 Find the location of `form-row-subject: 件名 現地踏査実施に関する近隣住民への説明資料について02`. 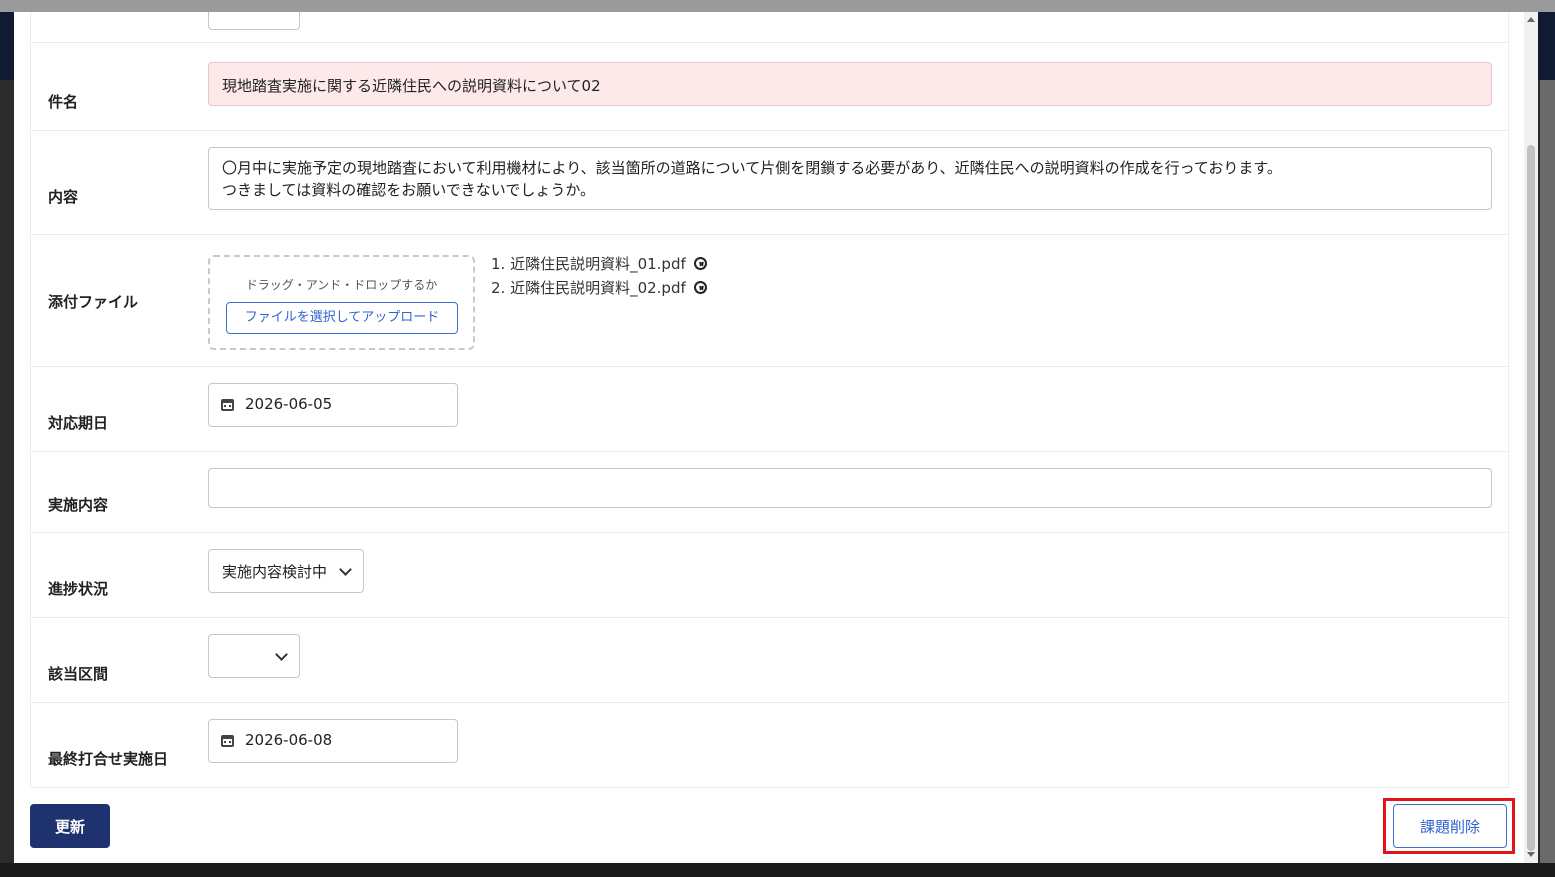

form-row-subject: 件名 現地踏査実施に関する近隣住民への説明資料について02 is located at coordinates (769, 87).